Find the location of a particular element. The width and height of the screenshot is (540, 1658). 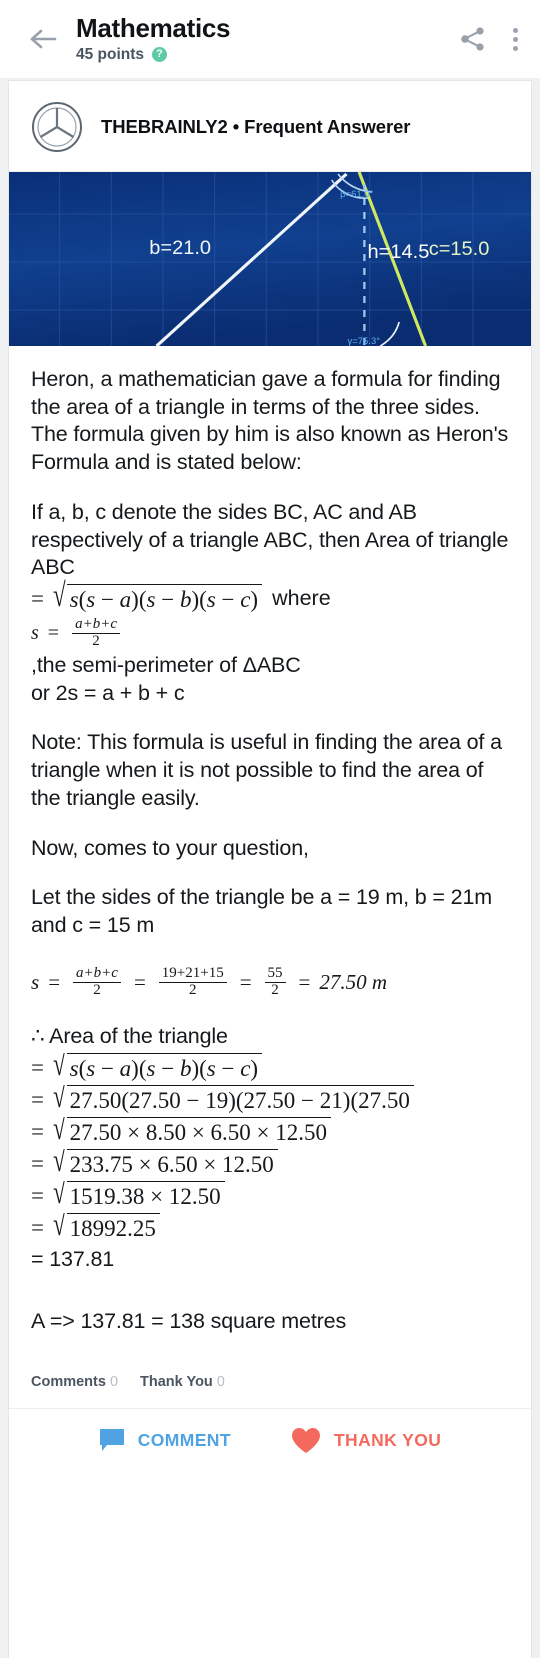

app-header: Mathematics 45 points ? is located at coordinates (270, 39).